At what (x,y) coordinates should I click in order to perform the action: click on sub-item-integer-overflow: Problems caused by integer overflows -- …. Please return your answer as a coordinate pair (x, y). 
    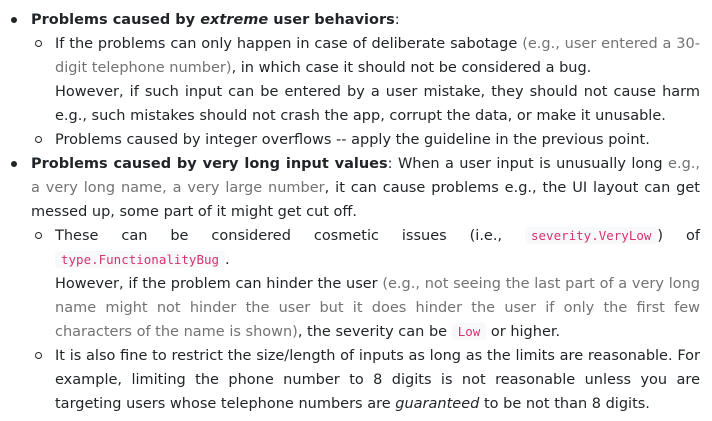
    Looking at the image, I should click on (365, 140).